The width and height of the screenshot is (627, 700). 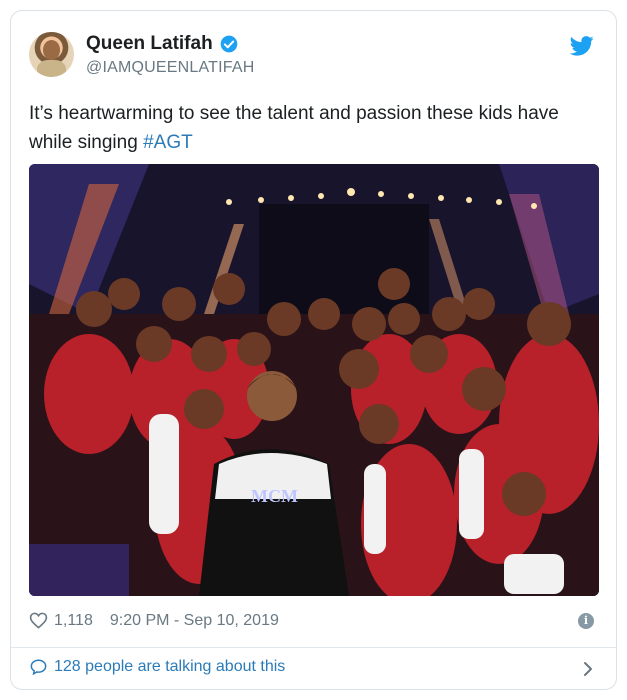 I want to click on author-handle: @IAMQUEENLATIFAH, so click(x=170, y=68).